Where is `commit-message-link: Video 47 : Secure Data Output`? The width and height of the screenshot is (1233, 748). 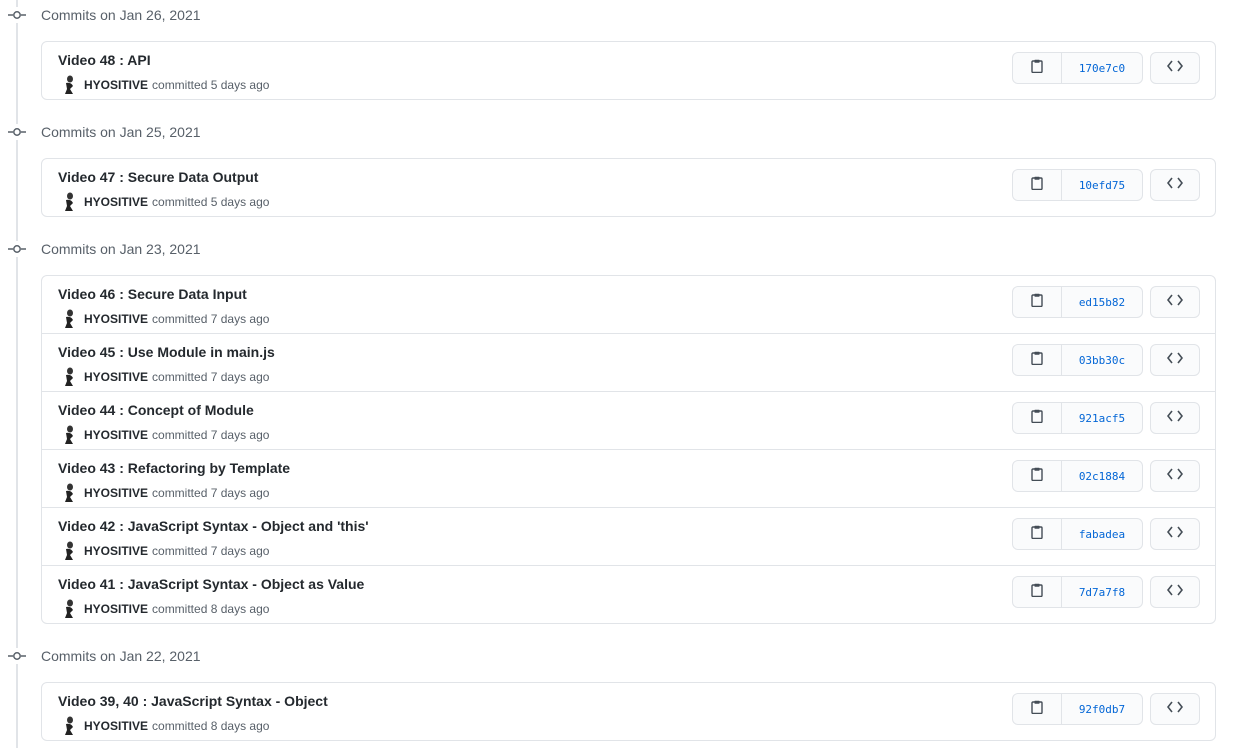 commit-message-link: Video 47 : Secure Data Output is located at coordinates (158, 177).